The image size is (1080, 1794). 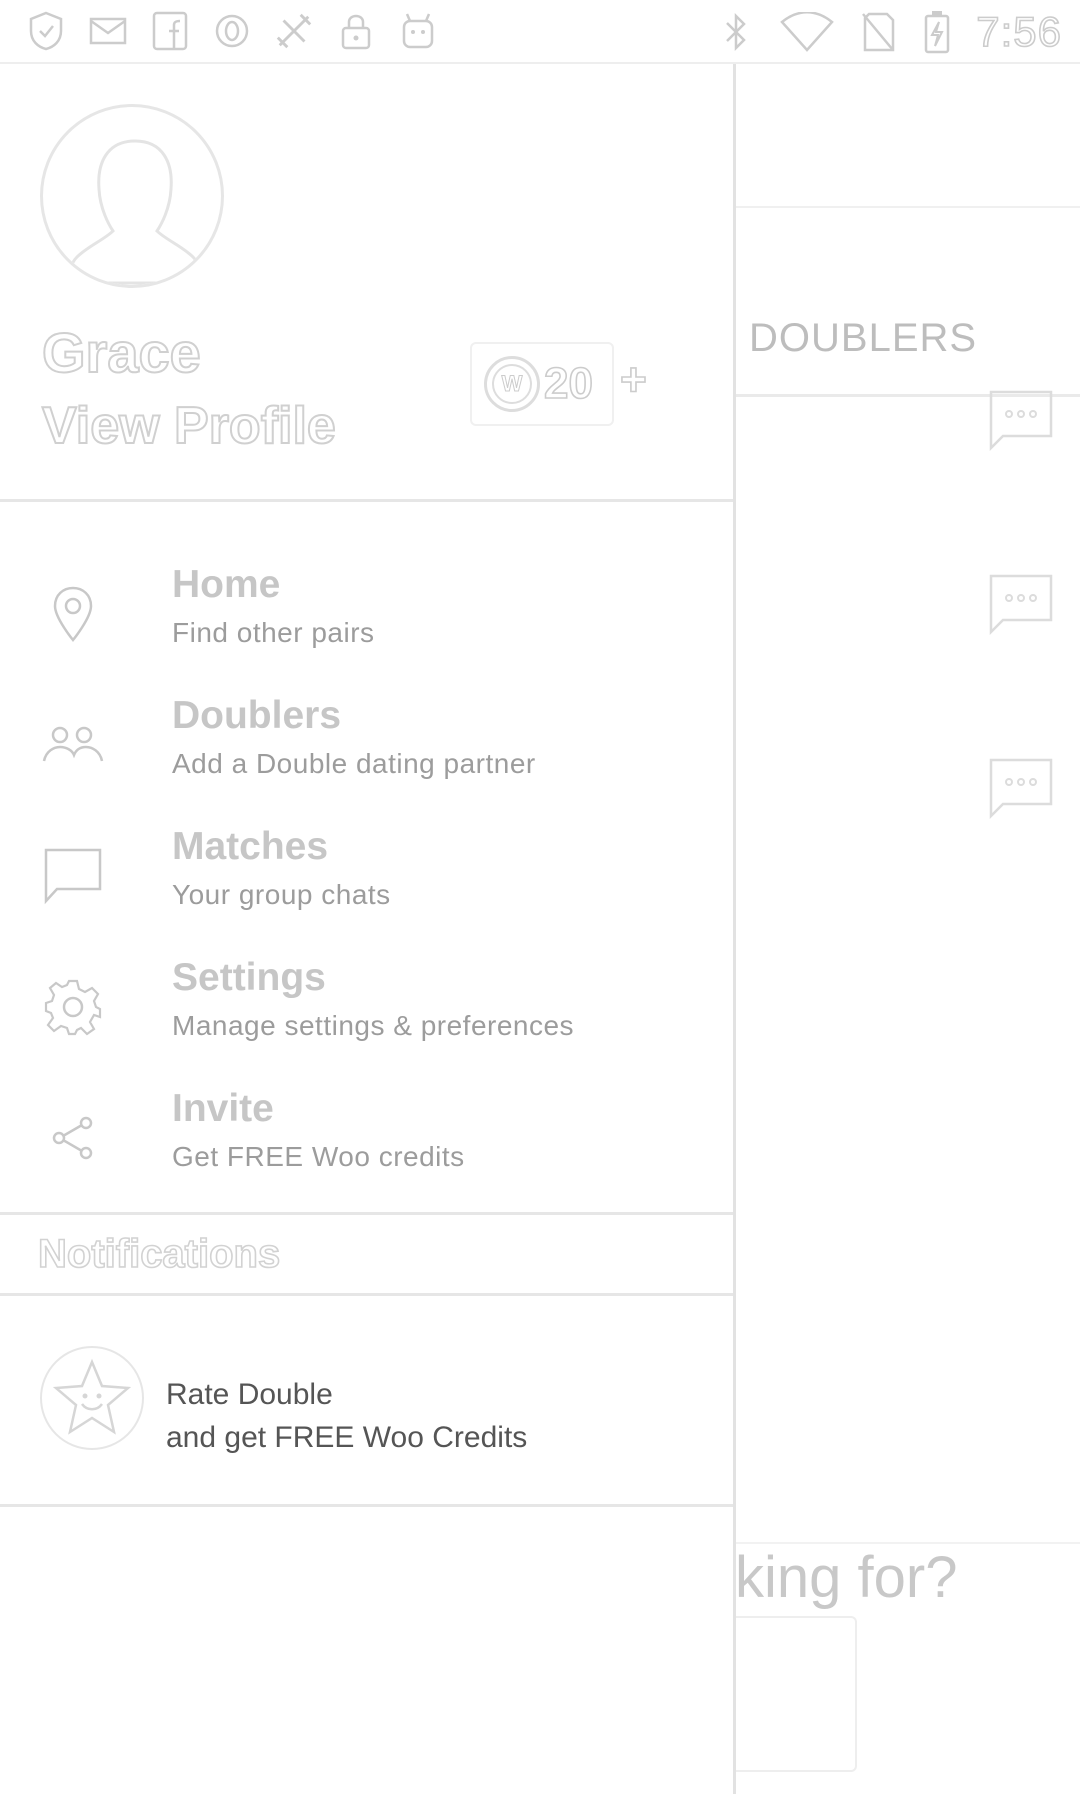 I want to click on menu-item-invite: Invite Get FREE Woo credits, so click(x=366, y=1148).